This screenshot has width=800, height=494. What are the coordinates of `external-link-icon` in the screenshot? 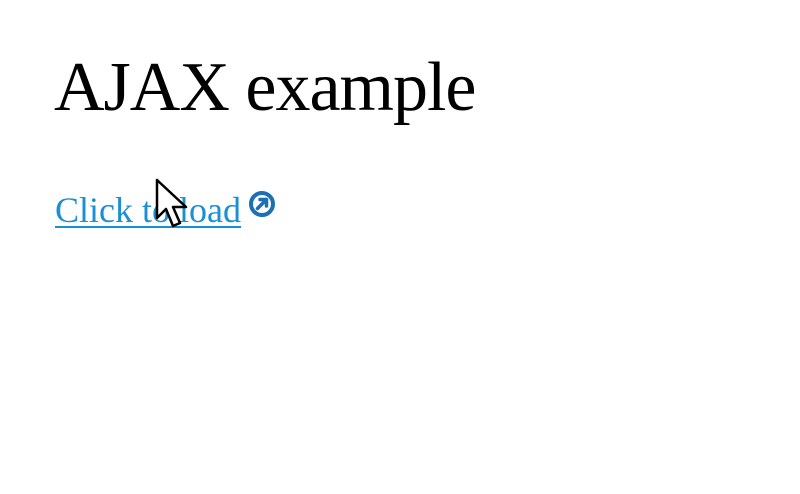 It's located at (262, 204).